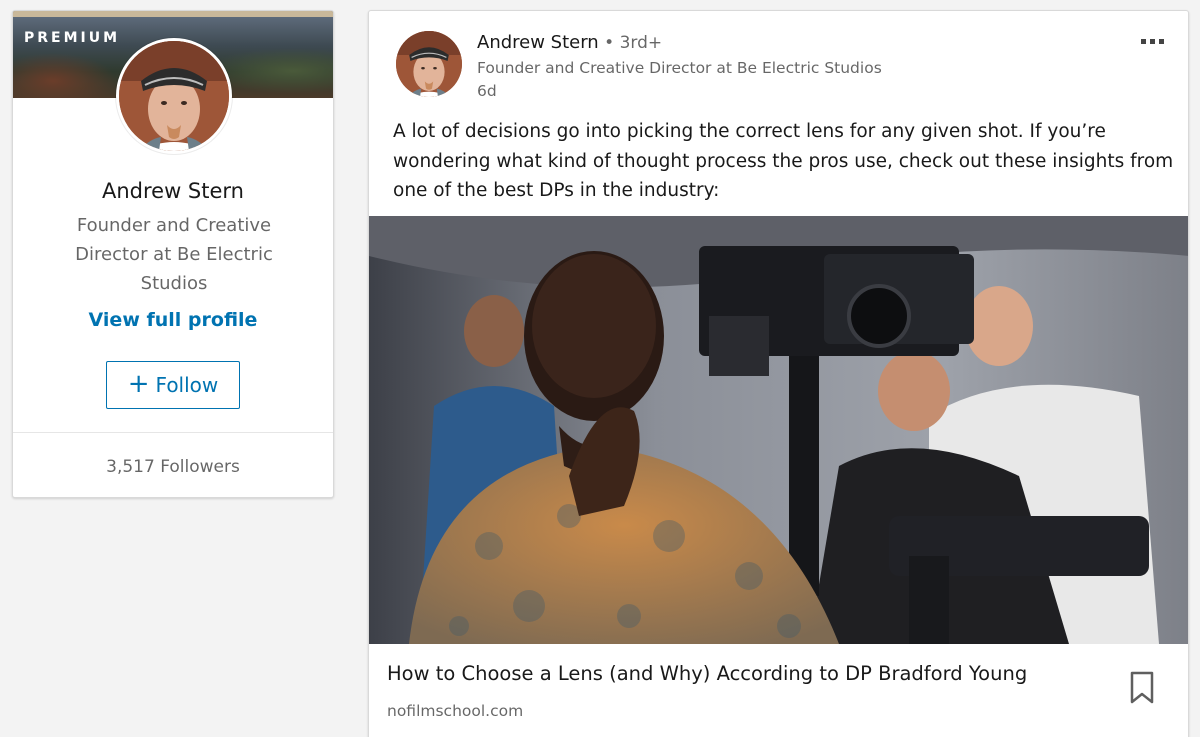 This screenshot has height=737, width=1200. Describe the element at coordinates (187, 385) in the screenshot. I see `follow-label: Follow` at that location.